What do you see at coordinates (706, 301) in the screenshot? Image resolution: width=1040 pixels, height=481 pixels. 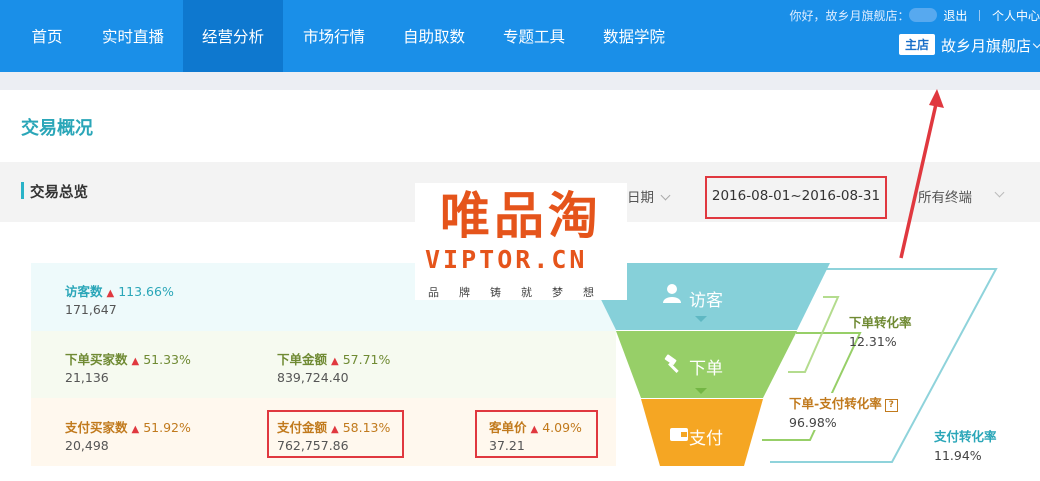 I see `funnel-visit-label: 访客` at bounding box center [706, 301].